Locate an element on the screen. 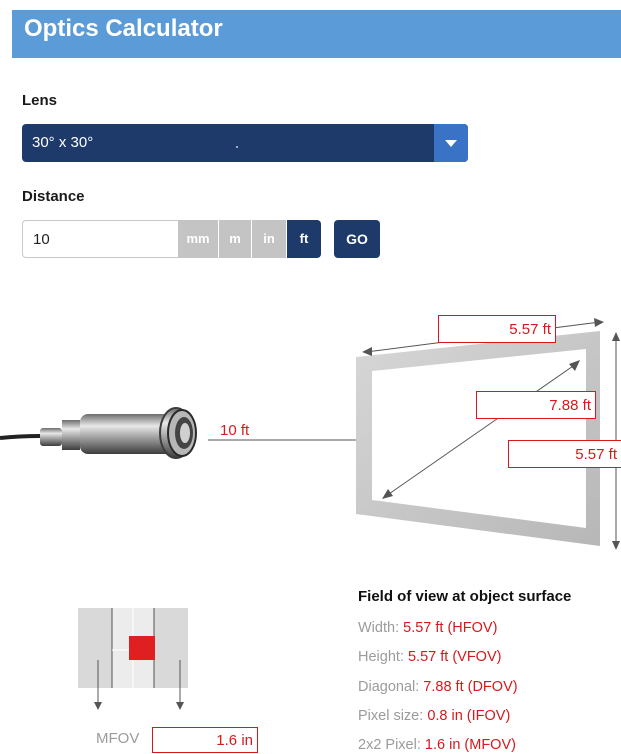  vfov-value-box: 5.57 ft is located at coordinates (564, 454).